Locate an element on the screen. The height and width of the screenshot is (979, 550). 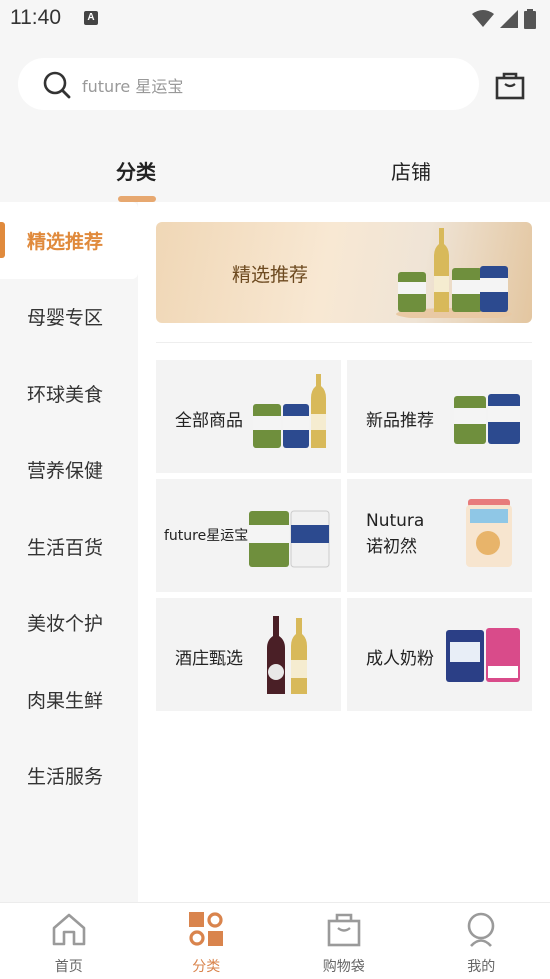
wifi-icon is located at coordinates (483, 18).